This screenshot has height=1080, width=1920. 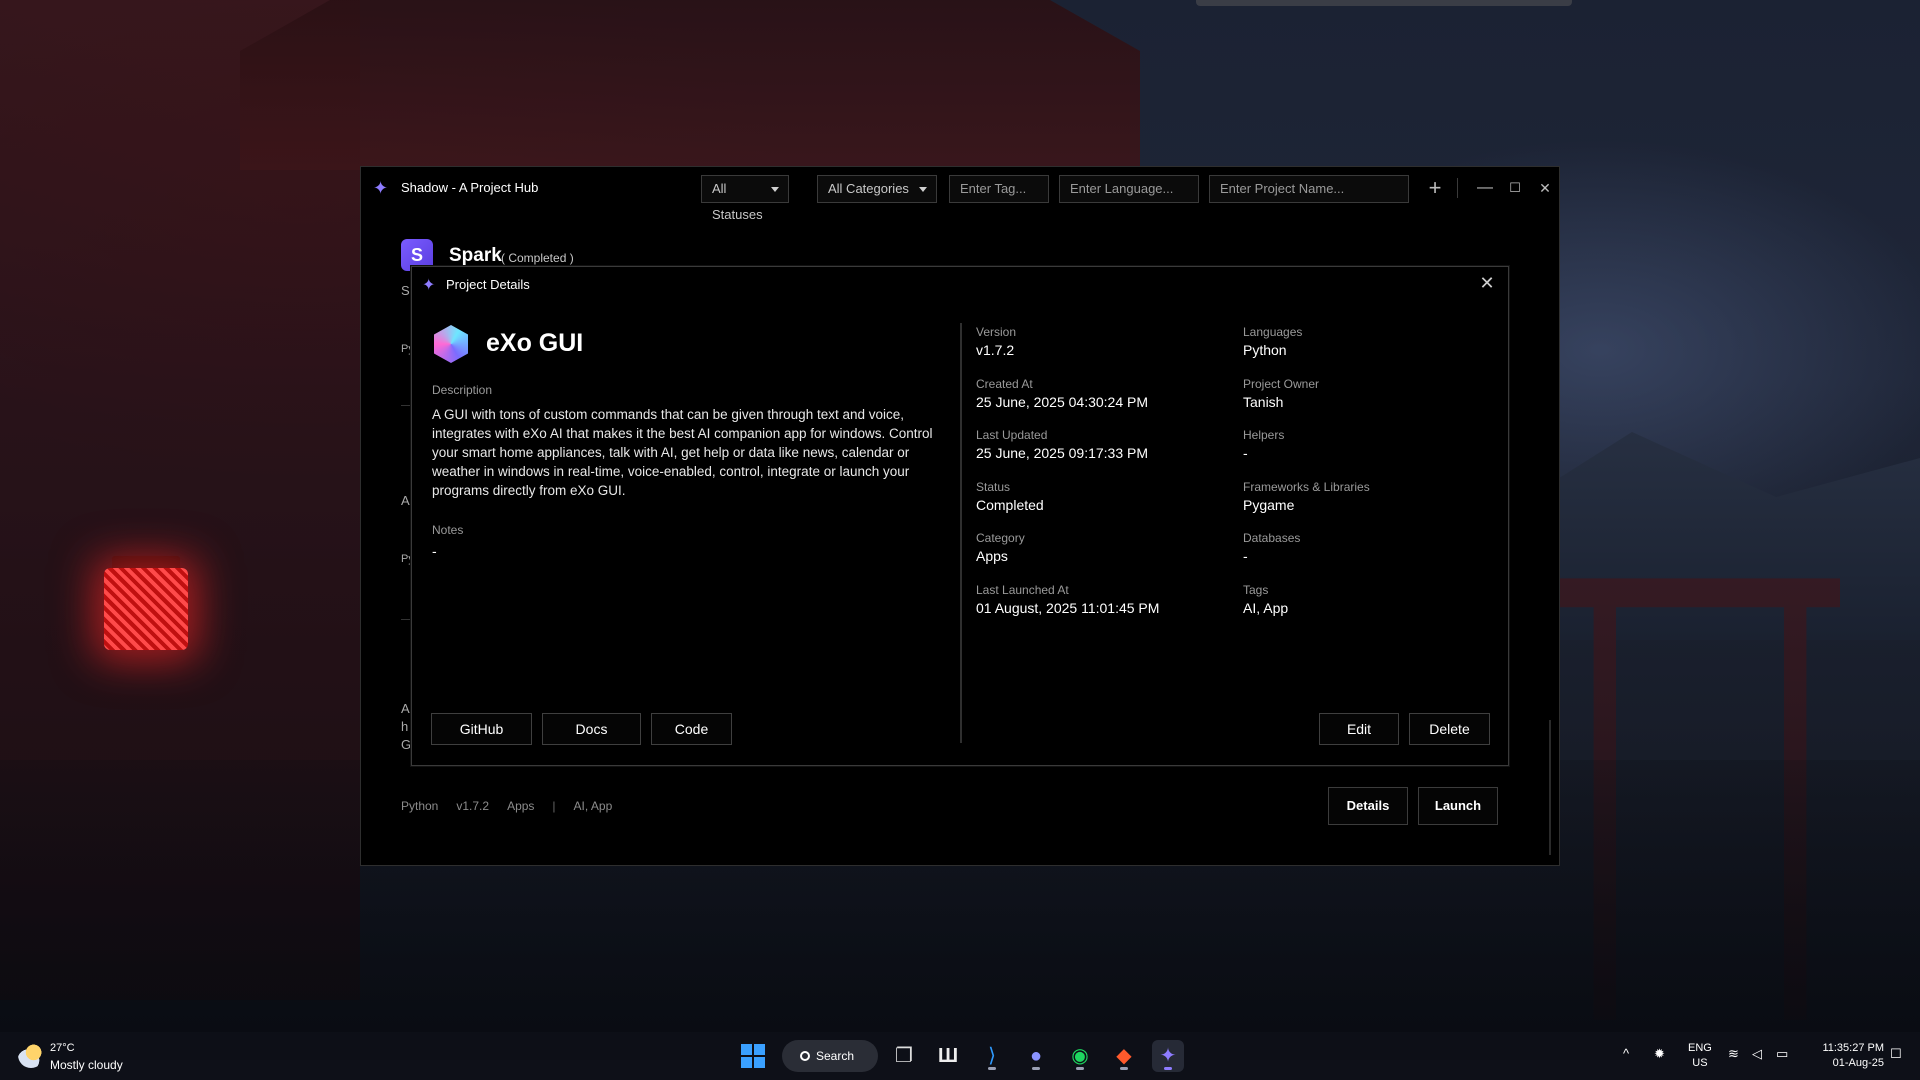 What do you see at coordinates (737, 201) in the screenshot?
I see `status-filter-value: All Statuses` at bounding box center [737, 201].